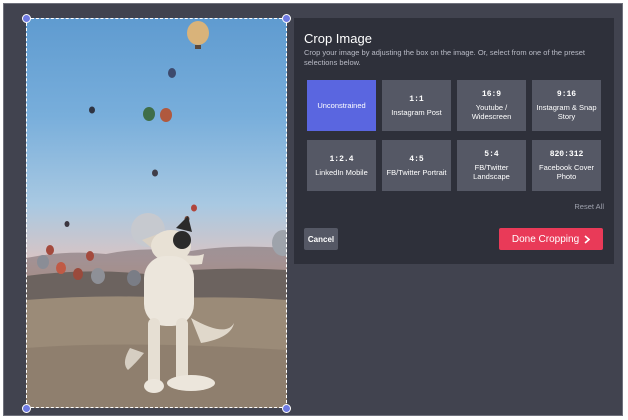 The image size is (628, 420). I want to click on preset-16-9: 16:9 Youtube / Widescreen, so click(491, 105).